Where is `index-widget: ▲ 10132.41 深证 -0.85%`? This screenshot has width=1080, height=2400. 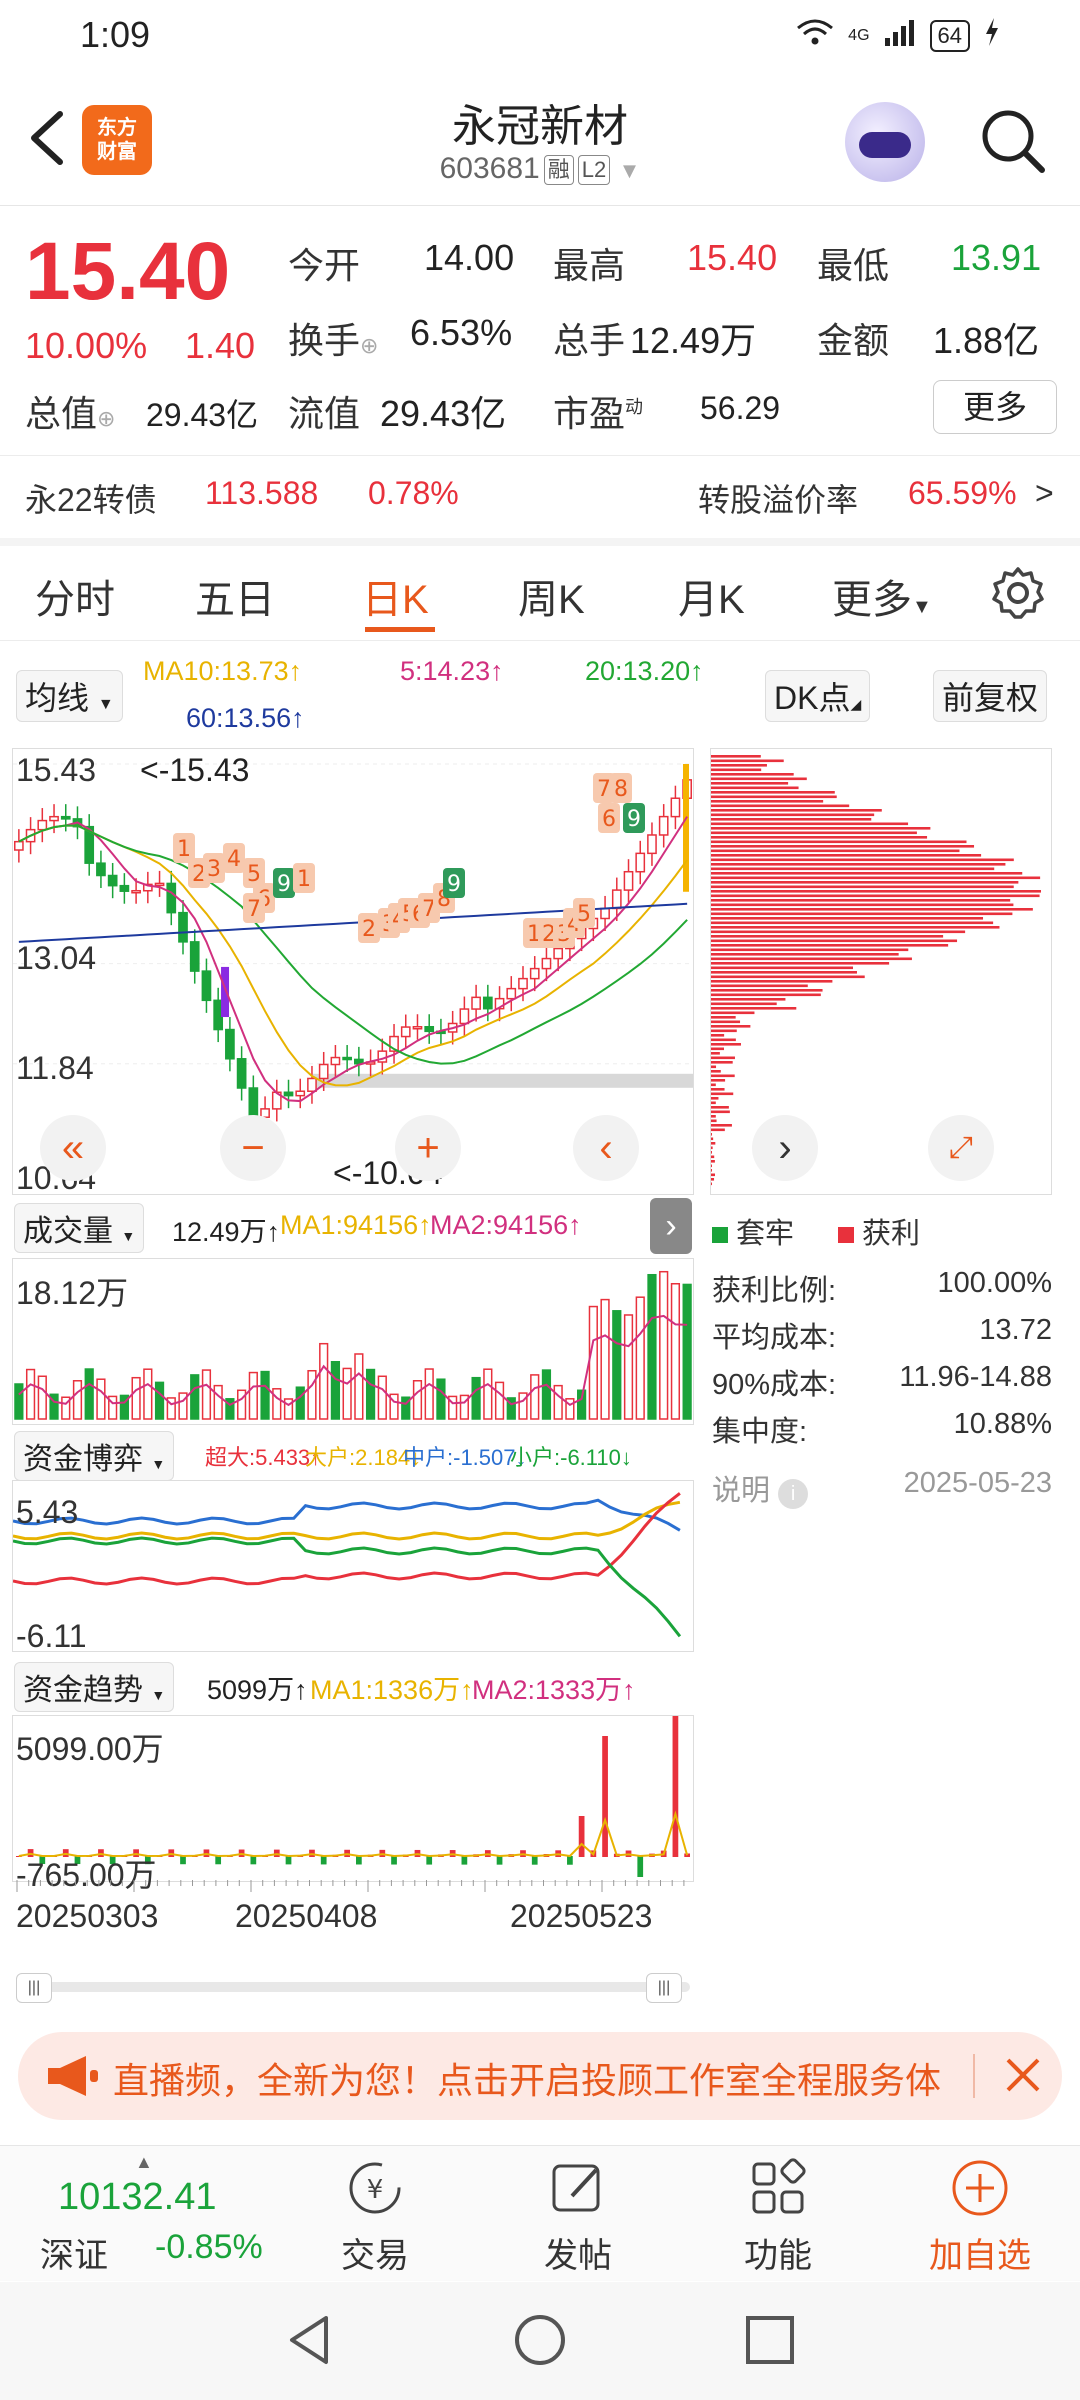 index-widget: ▲ 10132.41 深证 -0.85% is located at coordinates (150, 2213).